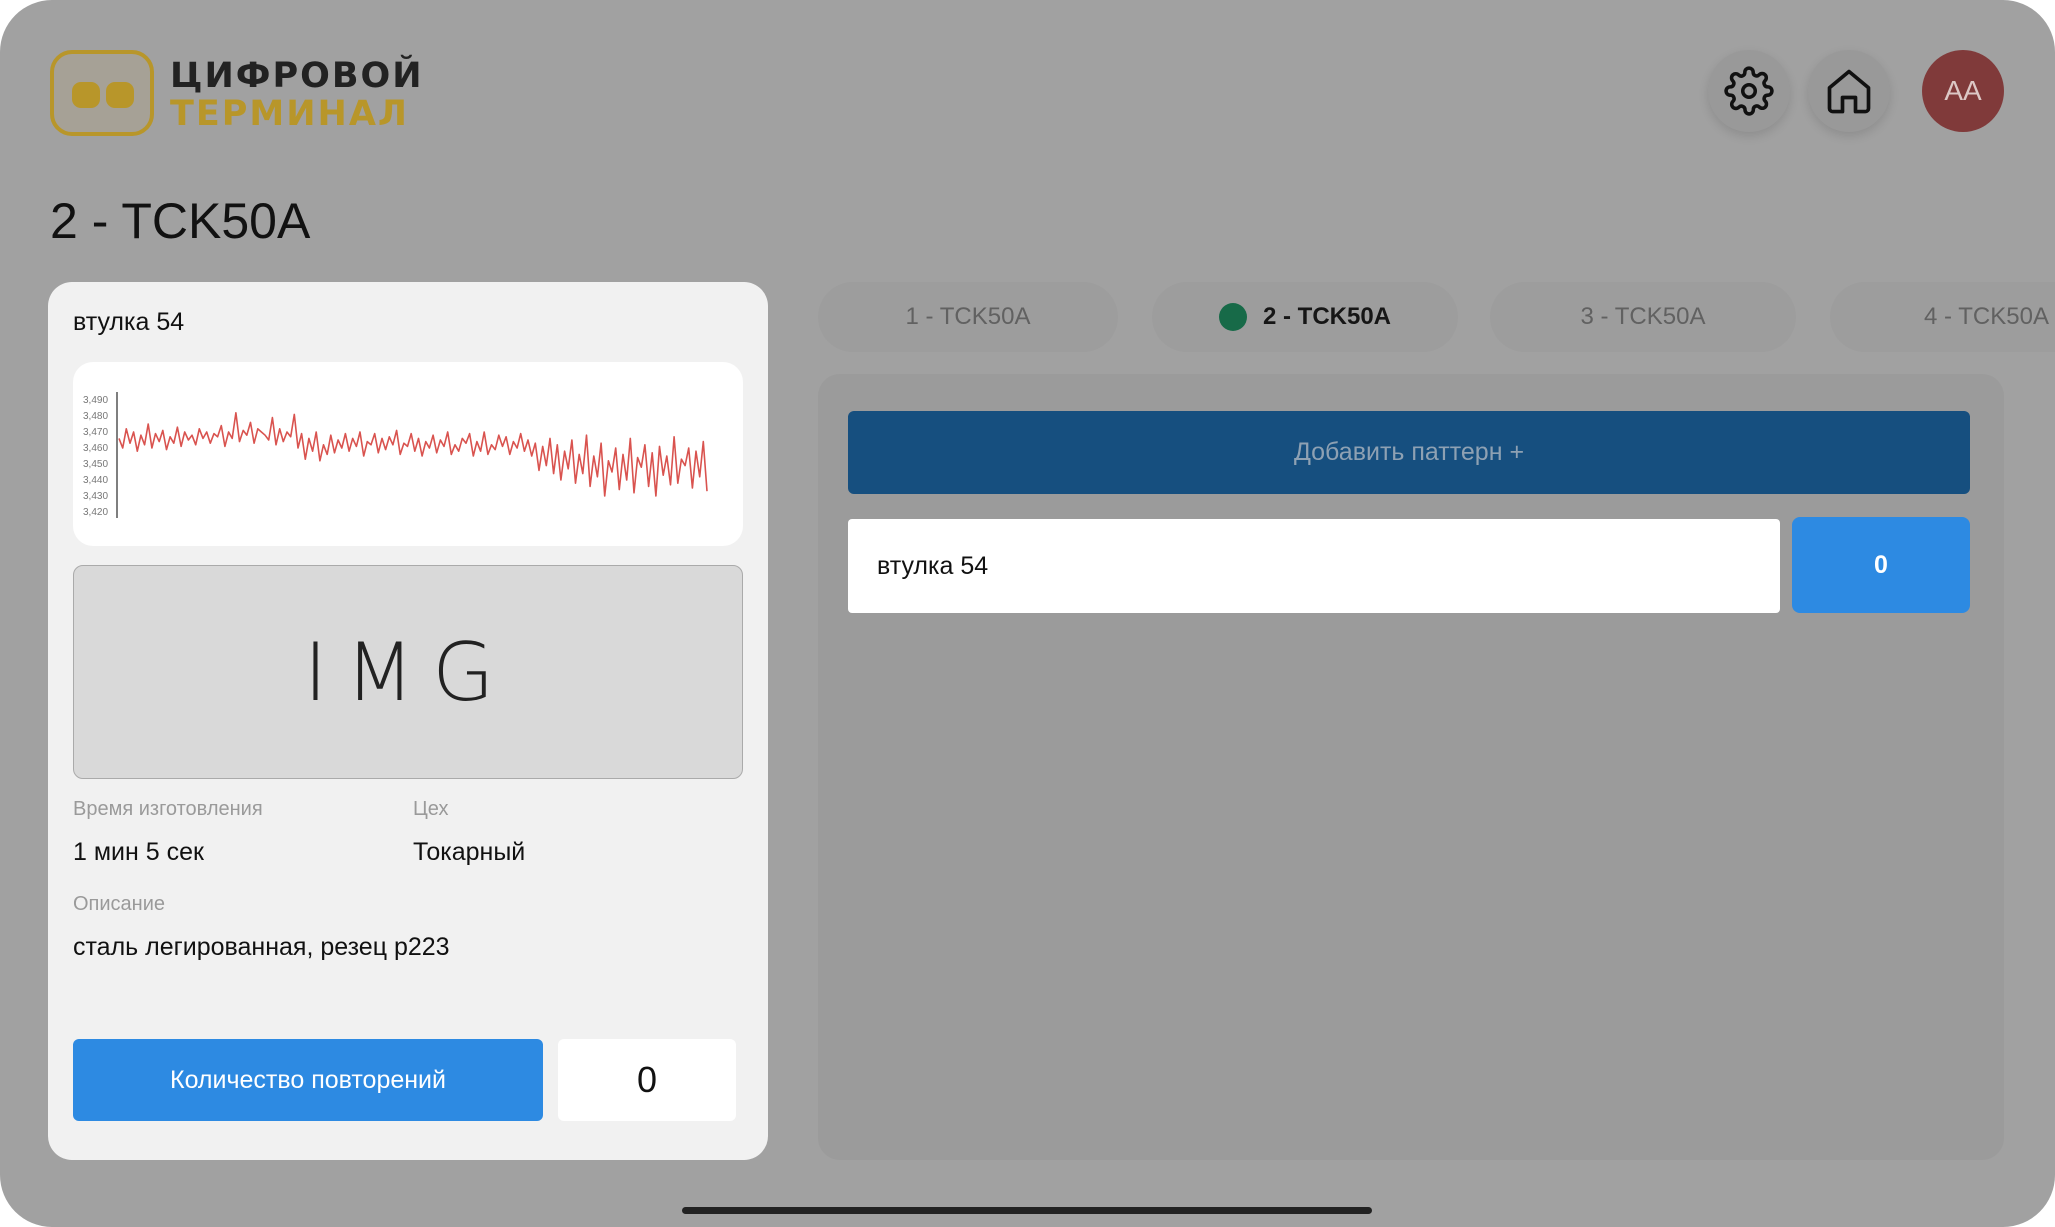  I want to click on chart-svg: 3,490 3,480 3,470 3,460 3,450 3,440 3,430 3,420, so click(395, 455).